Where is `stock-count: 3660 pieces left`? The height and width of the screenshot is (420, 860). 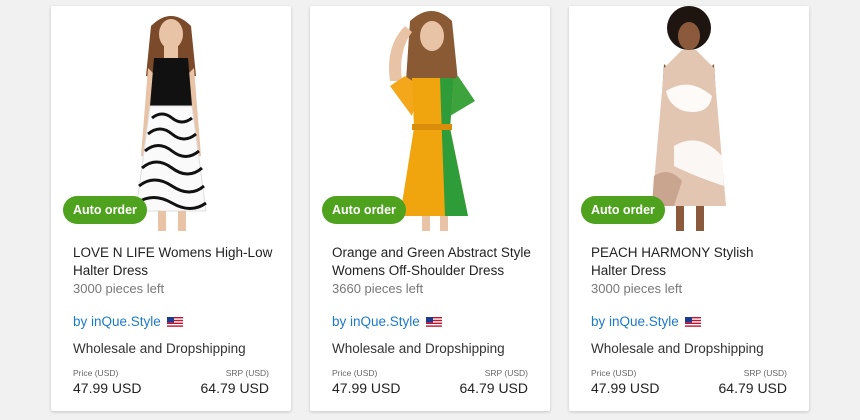 stock-count: 3660 pieces left is located at coordinates (378, 288).